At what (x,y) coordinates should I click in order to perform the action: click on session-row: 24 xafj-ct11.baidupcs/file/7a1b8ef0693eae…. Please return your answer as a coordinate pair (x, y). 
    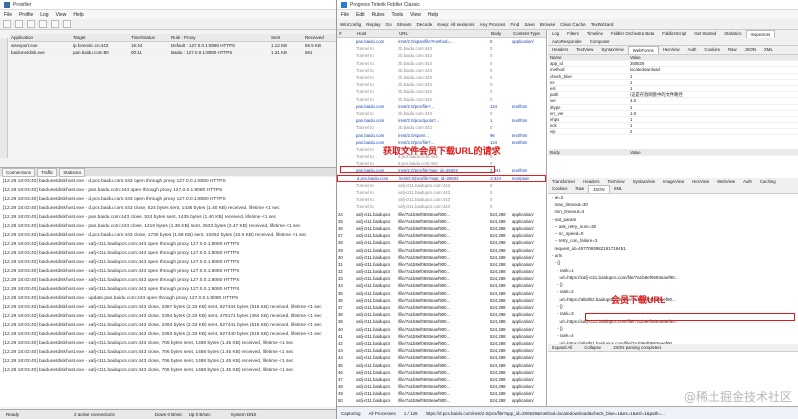
    Looking at the image, I should click on (441, 214).